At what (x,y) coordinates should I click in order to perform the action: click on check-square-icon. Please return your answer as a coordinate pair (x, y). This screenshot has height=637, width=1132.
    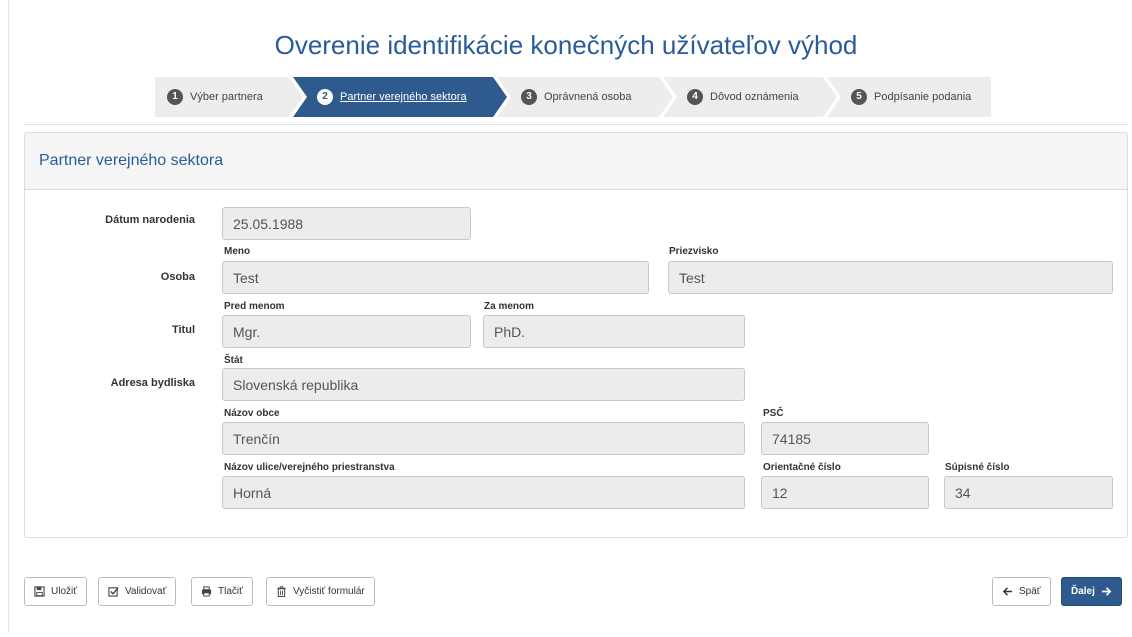
    Looking at the image, I should click on (113, 592).